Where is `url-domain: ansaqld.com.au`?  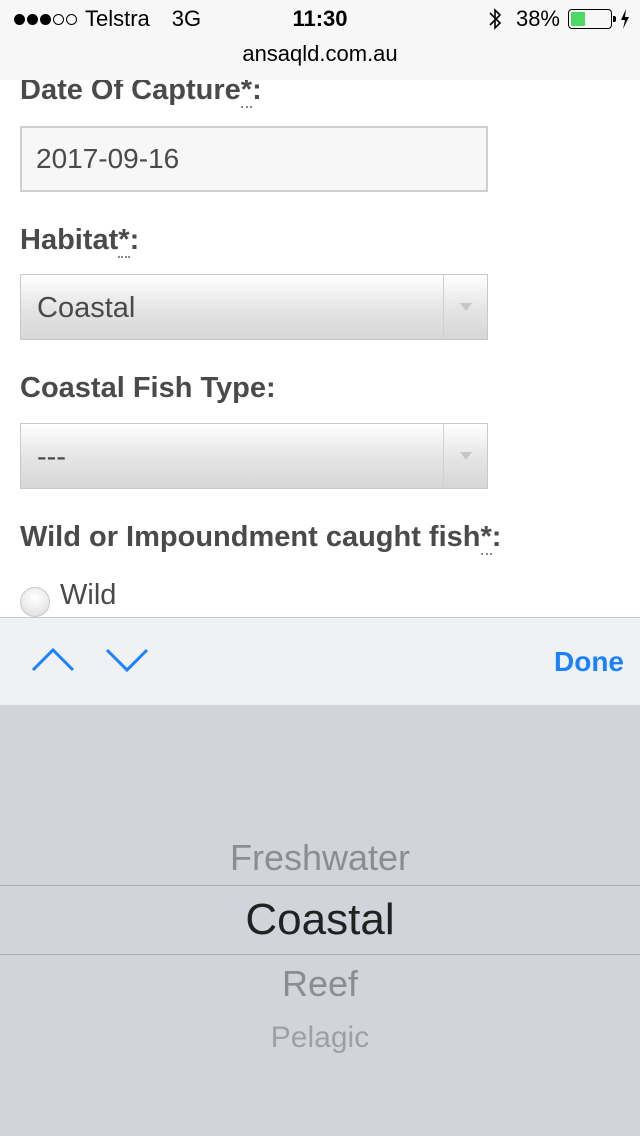
url-domain: ansaqld.com.au is located at coordinates (320, 53).